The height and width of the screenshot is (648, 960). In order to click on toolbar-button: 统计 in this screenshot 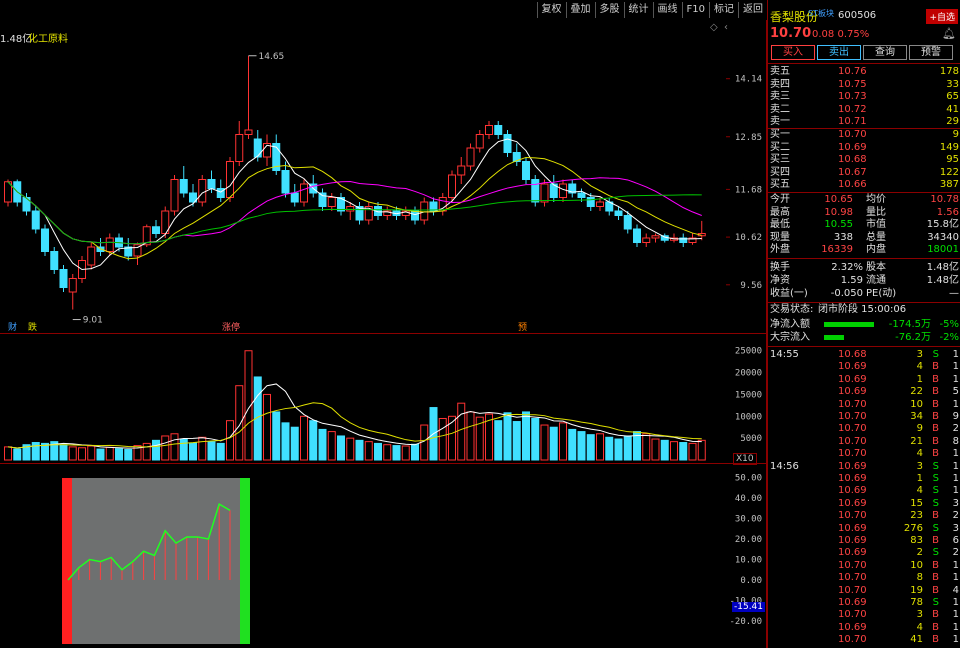, I will do `click(638, 10)`.